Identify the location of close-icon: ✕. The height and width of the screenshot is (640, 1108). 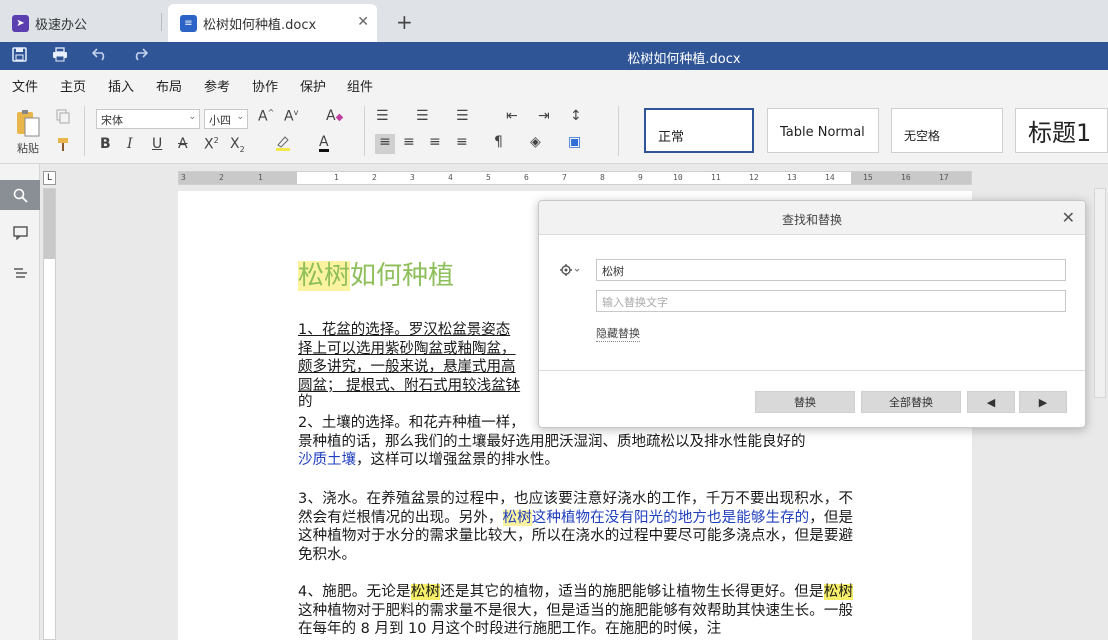
(1068, 217).